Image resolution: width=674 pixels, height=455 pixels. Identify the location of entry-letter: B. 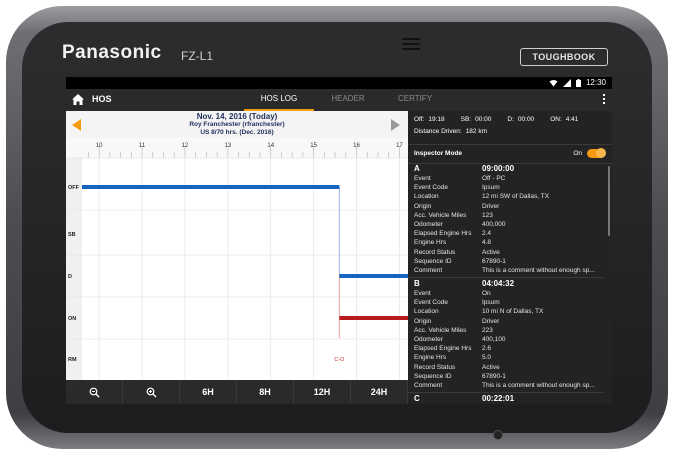
(417, 283).